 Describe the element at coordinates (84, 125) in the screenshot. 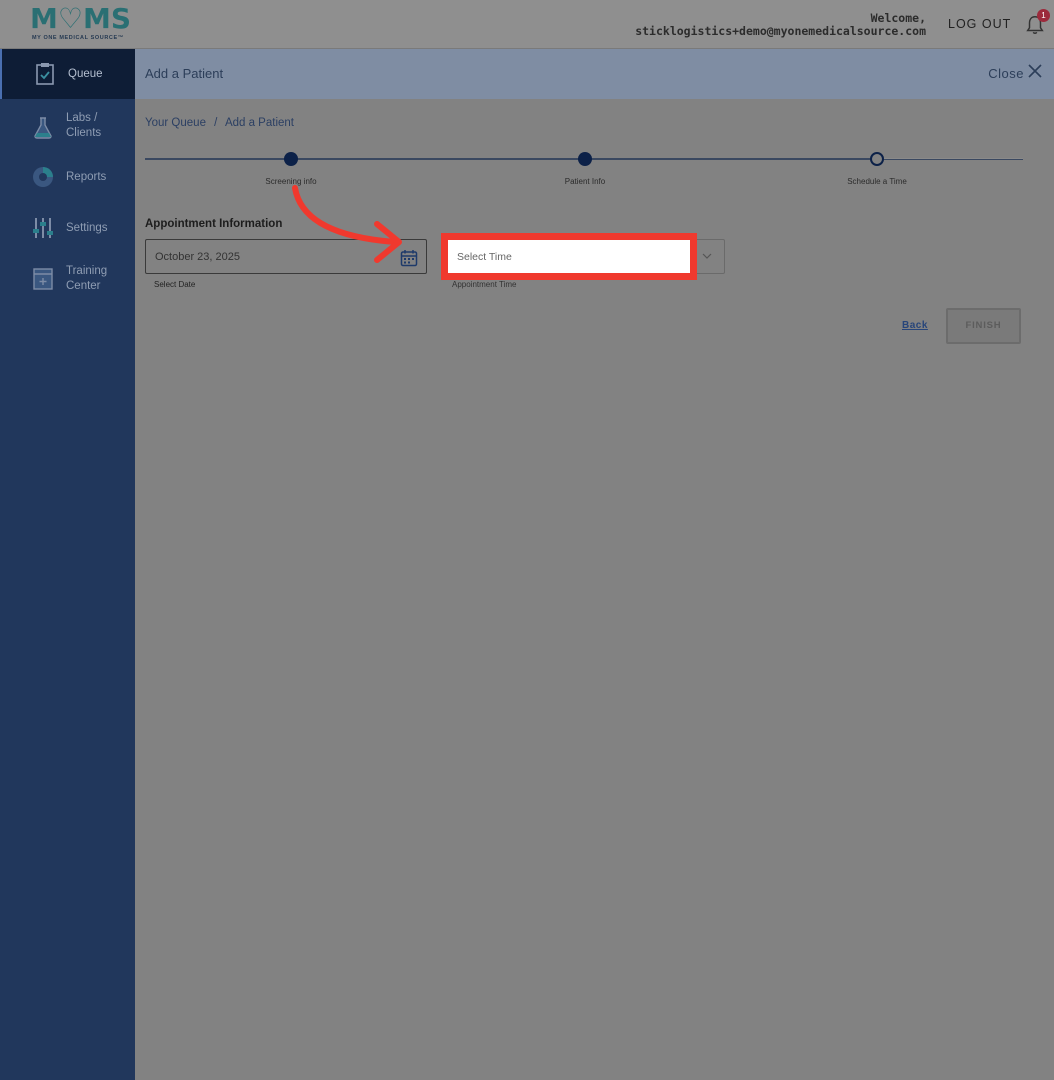

I see `sidebar-item-label: Labs / Clients` at that location.